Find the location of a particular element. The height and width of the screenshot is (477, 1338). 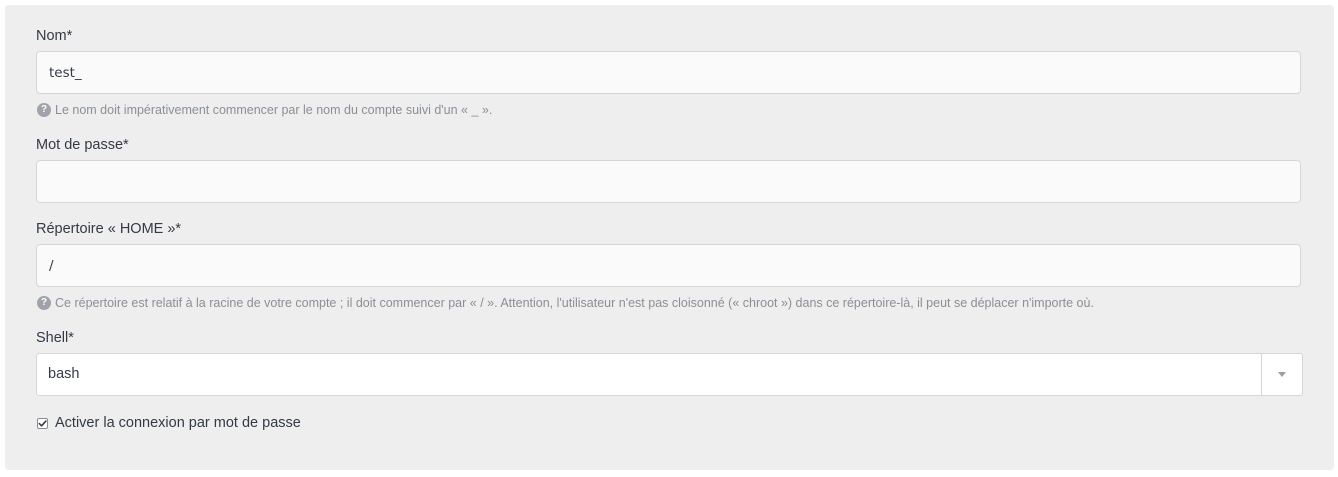

shell-select: bash is located at coordinates (669, 374).